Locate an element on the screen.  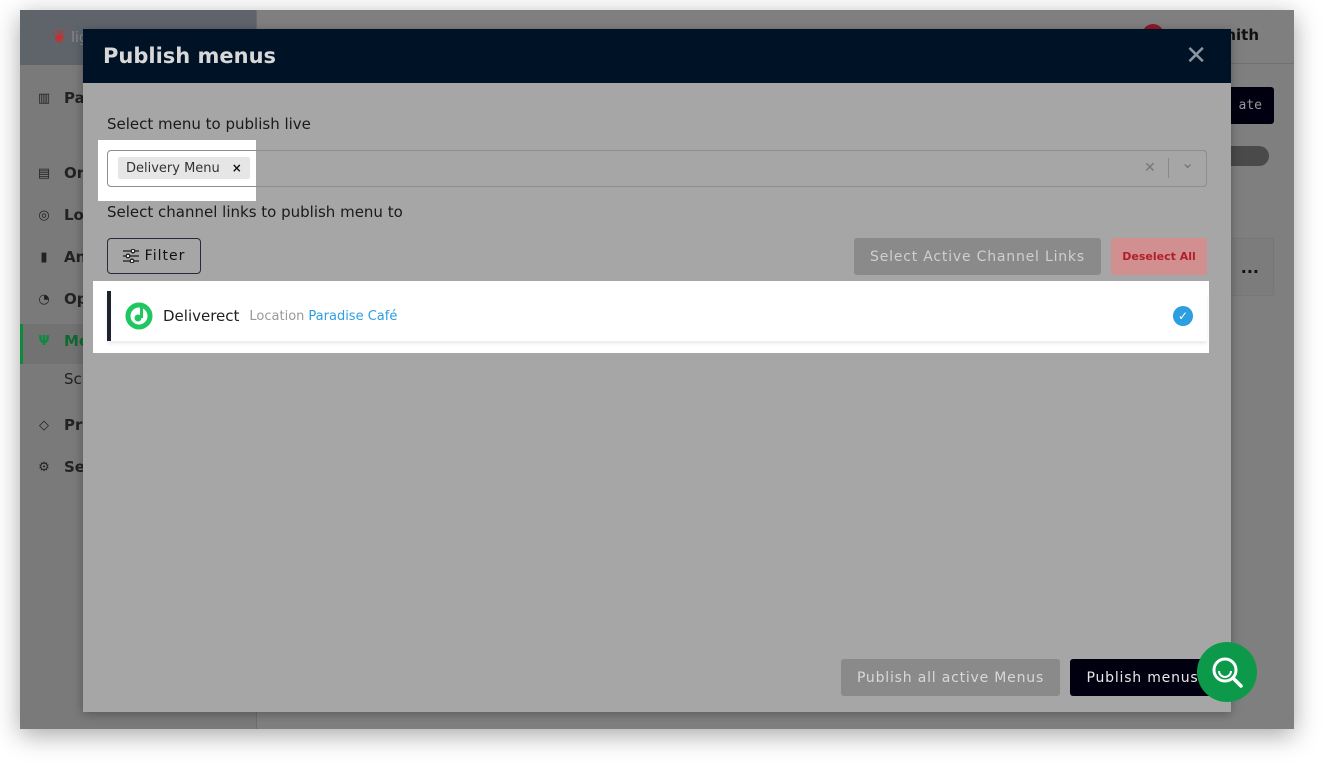
chevron-down-icon: ⌄ is located at coordinates (1187, 162).